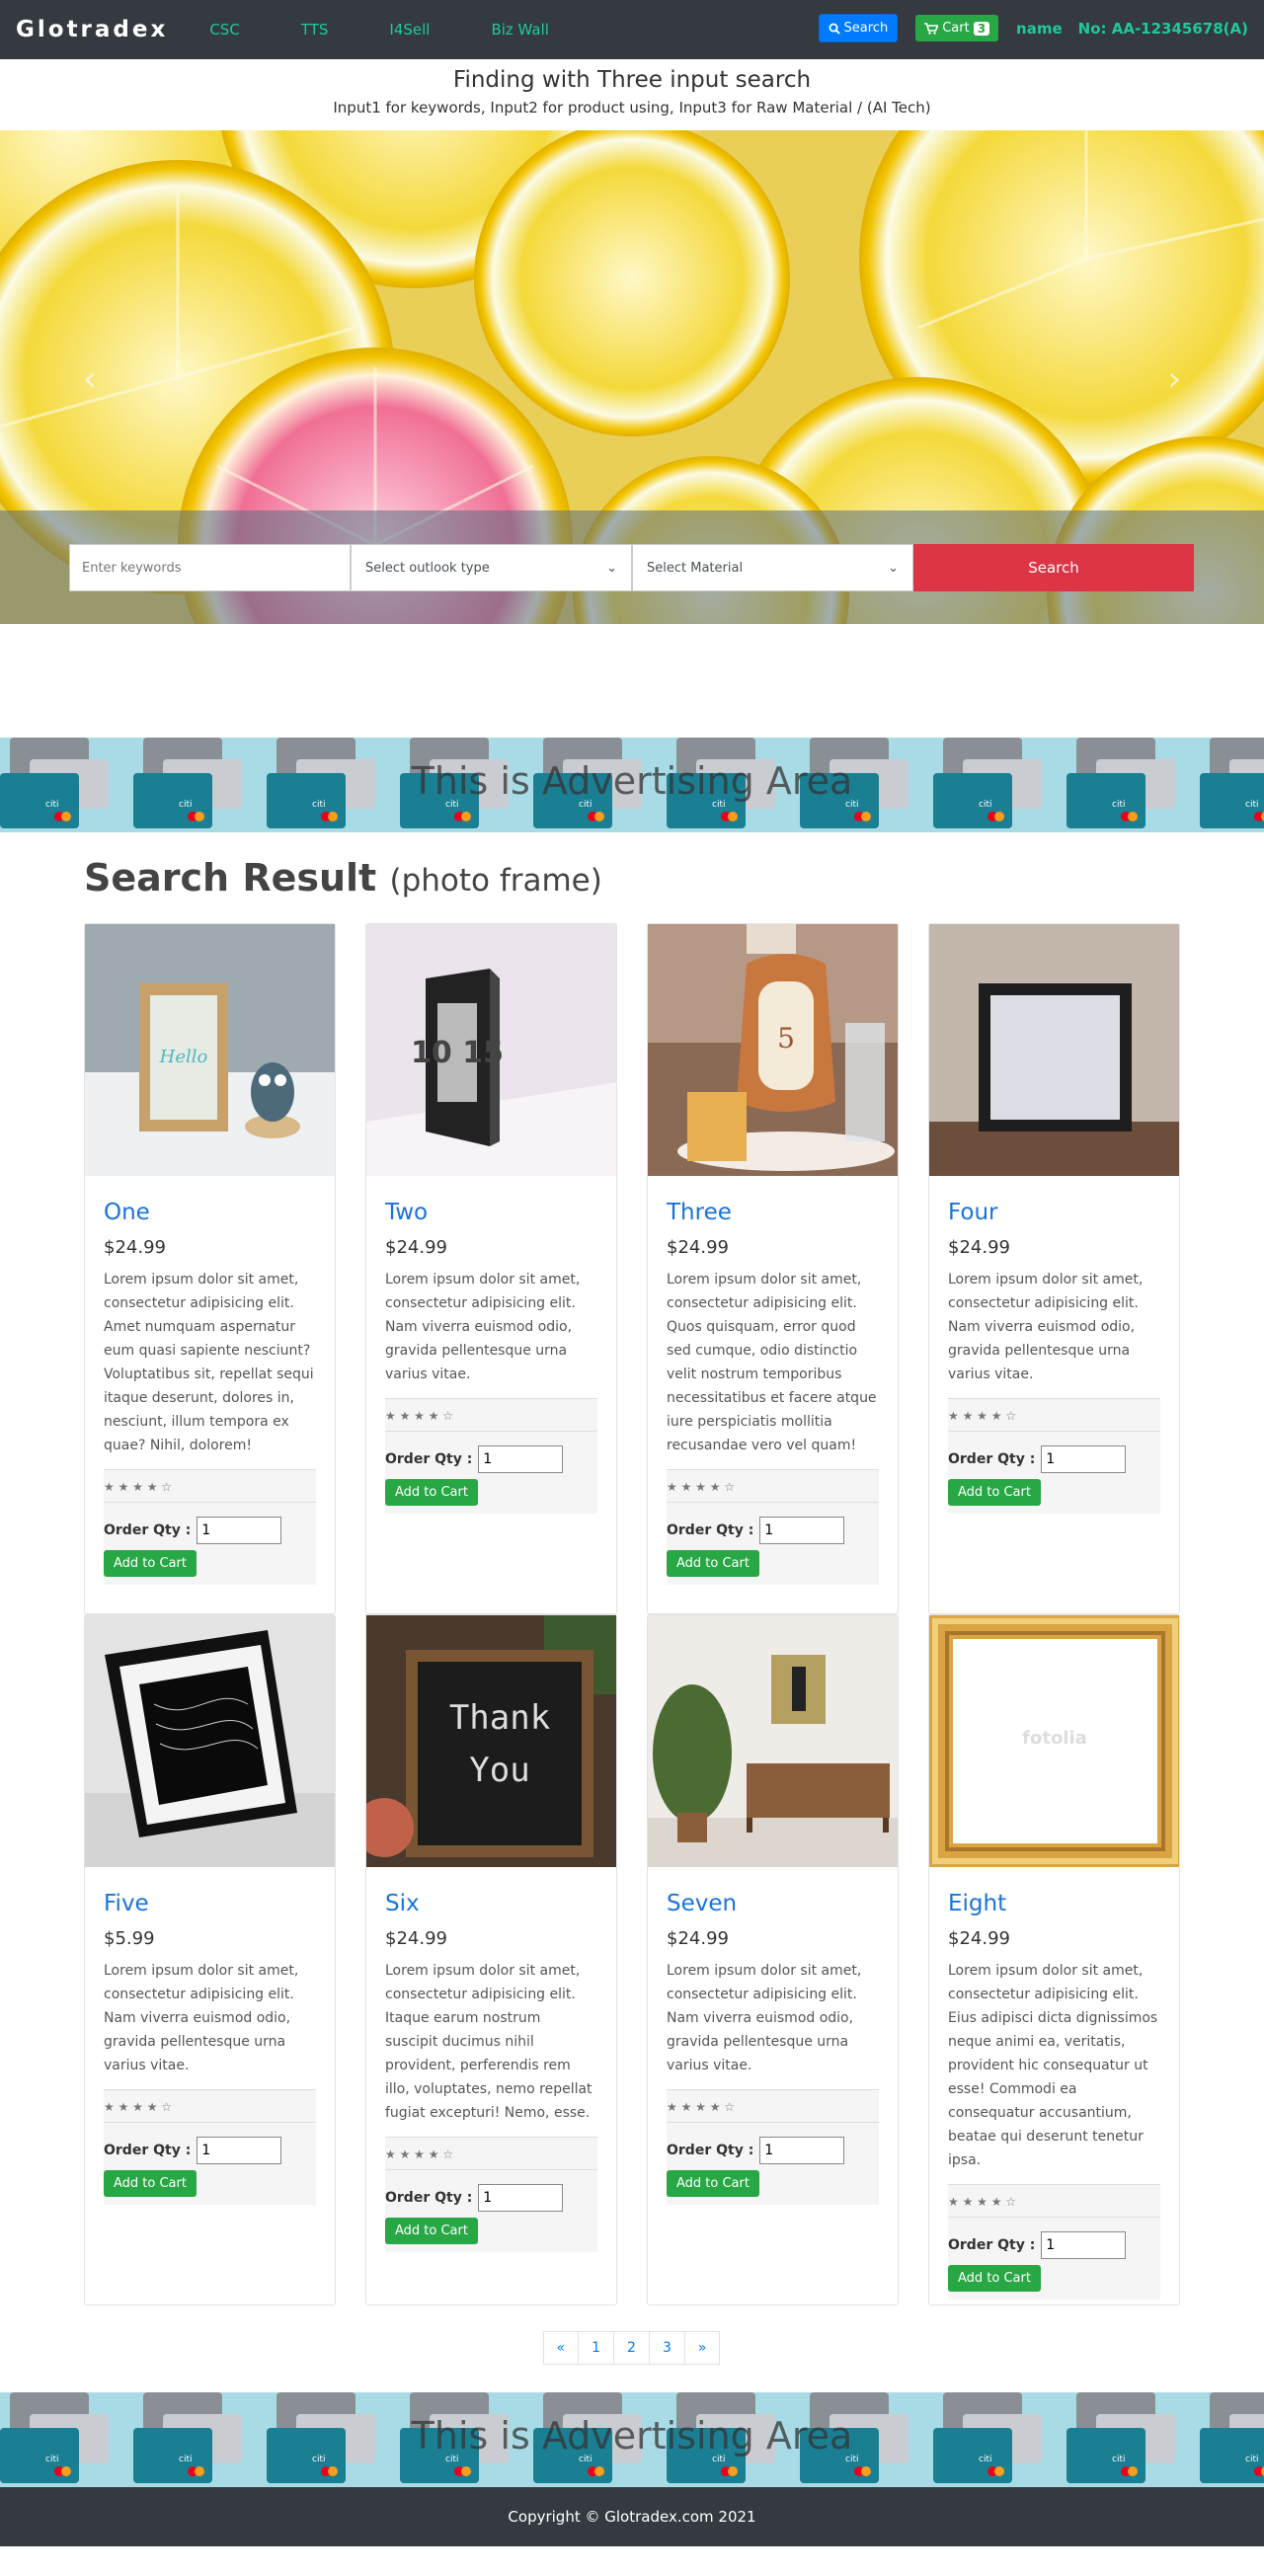 This screenshot has height=2576, width=1264. I want to click on material-value: Select Material, so click(695, 568).